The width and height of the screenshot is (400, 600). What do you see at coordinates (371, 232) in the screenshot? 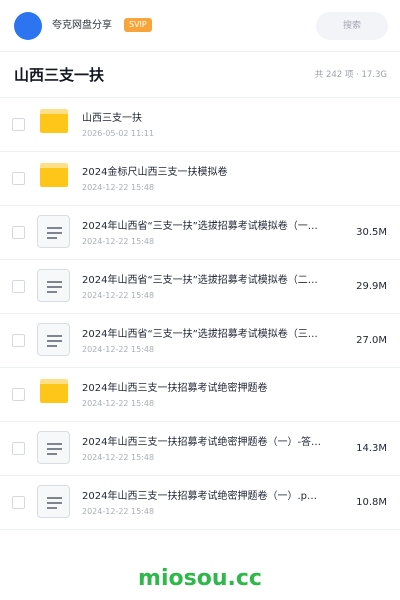
I see `item-size: 30.5M` at bounding box center [371, 232].